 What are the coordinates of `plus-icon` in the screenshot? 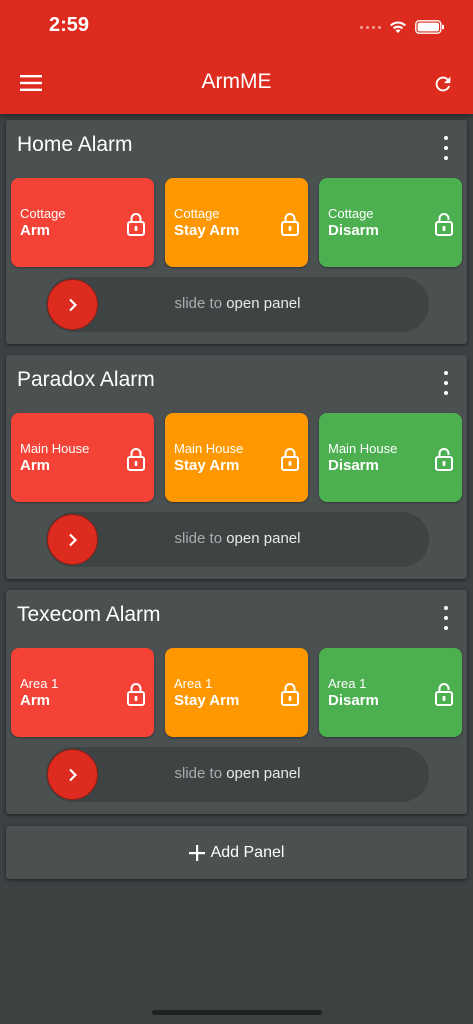 It's located at (196, 852).